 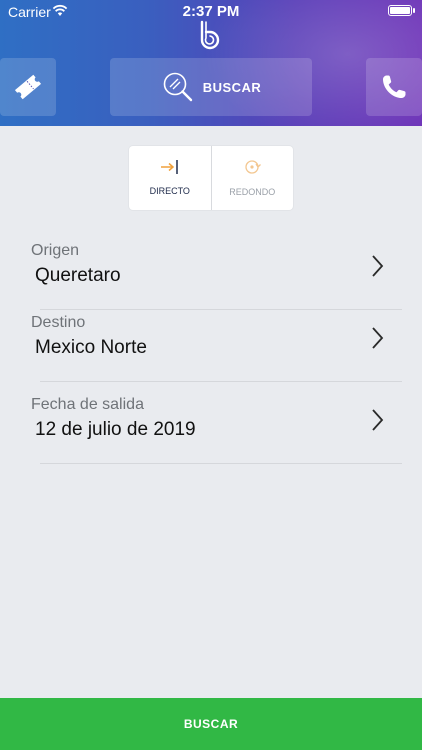 What do you see at coordinates (169, 167) in the screenshot?
I see `arrow-right-bar-icon` at bounding box center [169, 167].